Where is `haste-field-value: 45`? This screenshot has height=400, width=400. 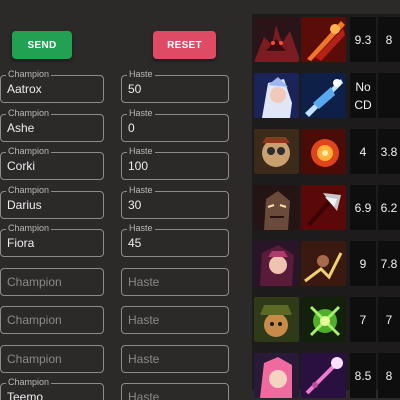 haste-field-value: 45 is located at coordinates (135, 243).